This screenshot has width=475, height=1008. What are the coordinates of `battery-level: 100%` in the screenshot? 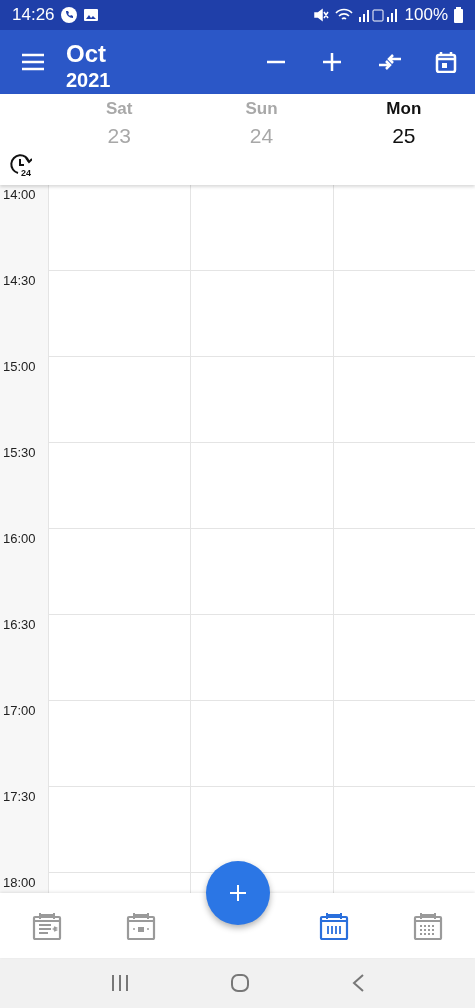 It's located at (426, 15).